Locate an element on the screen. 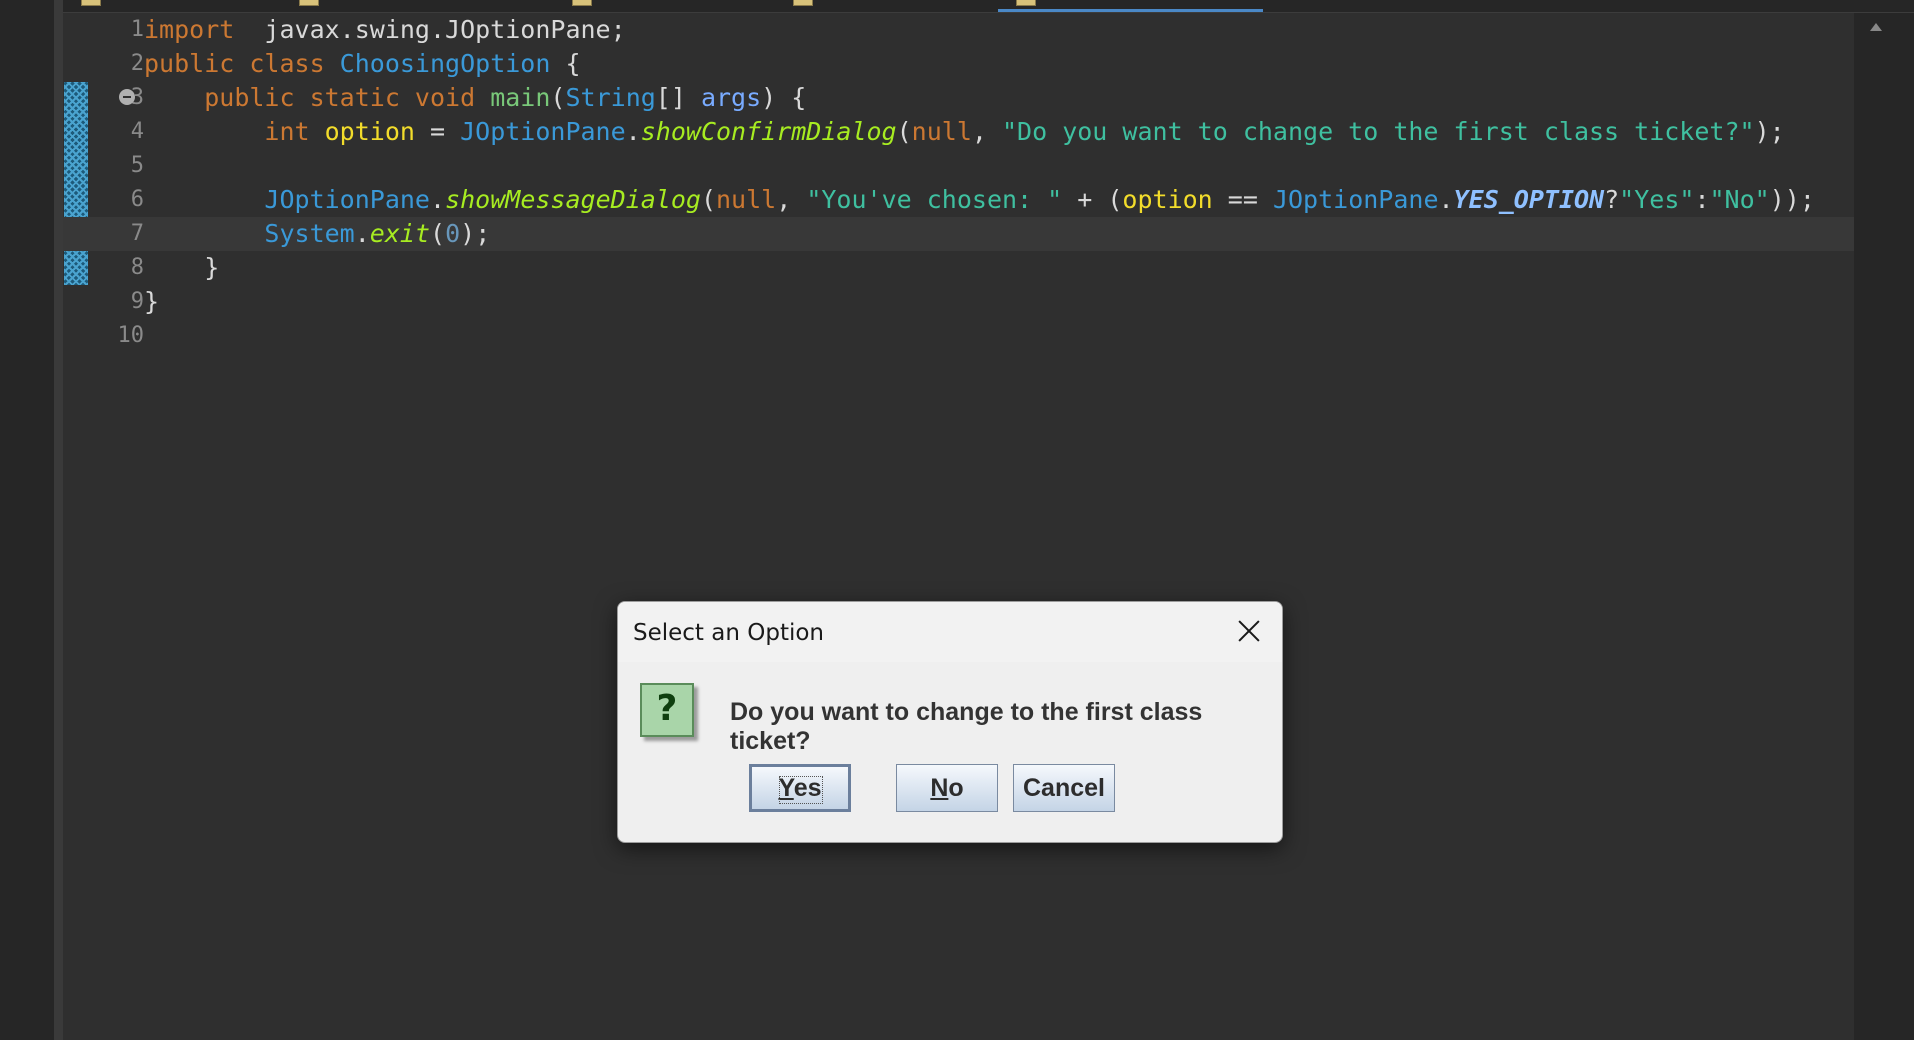 This screenshot has width=1914, height=1040. code-text: public class ChoosingOption { is located at coordinates (362, 64).